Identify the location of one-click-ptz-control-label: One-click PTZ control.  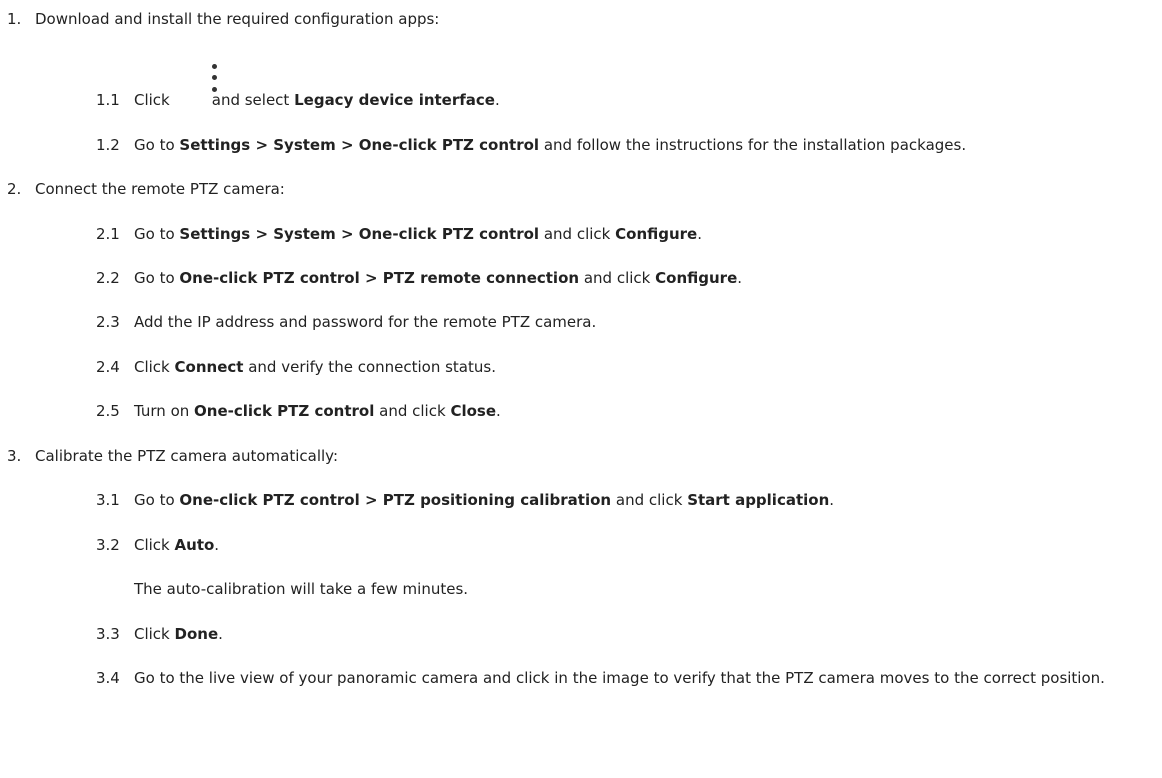
(284, 411).